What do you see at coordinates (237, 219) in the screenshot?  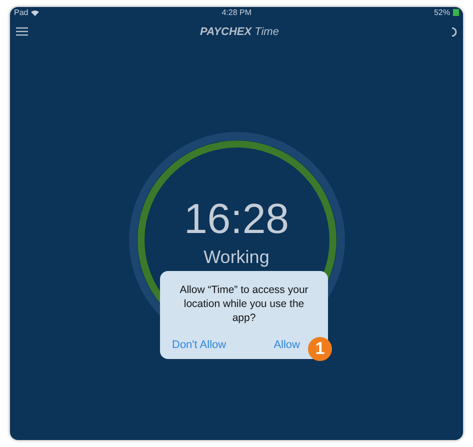 I see `clock-time: 16:28` at bounding box center [237, 219].